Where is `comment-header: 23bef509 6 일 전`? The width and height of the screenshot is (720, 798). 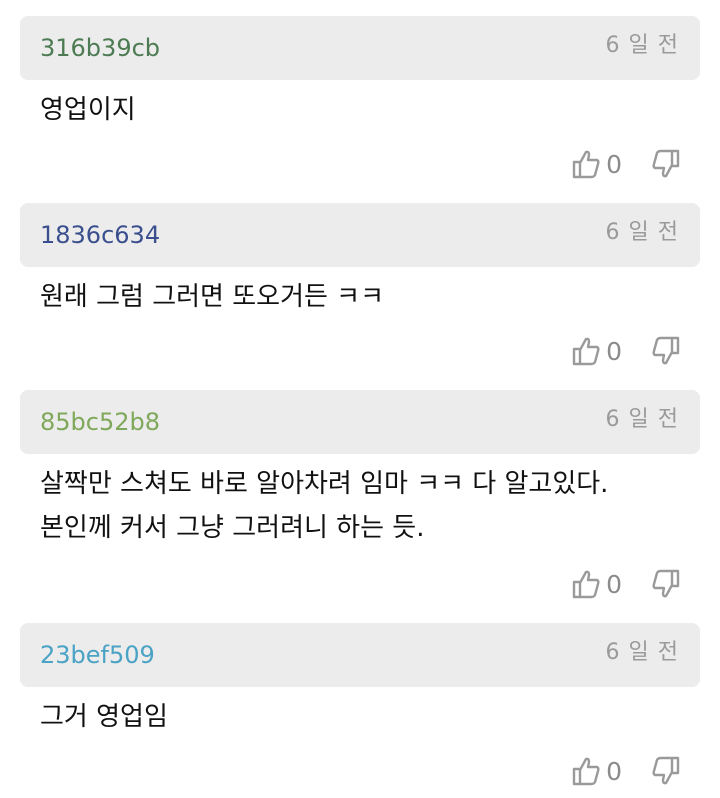 comment-header: 23bef509 6 일 전 is located at coordinates (360, 655).